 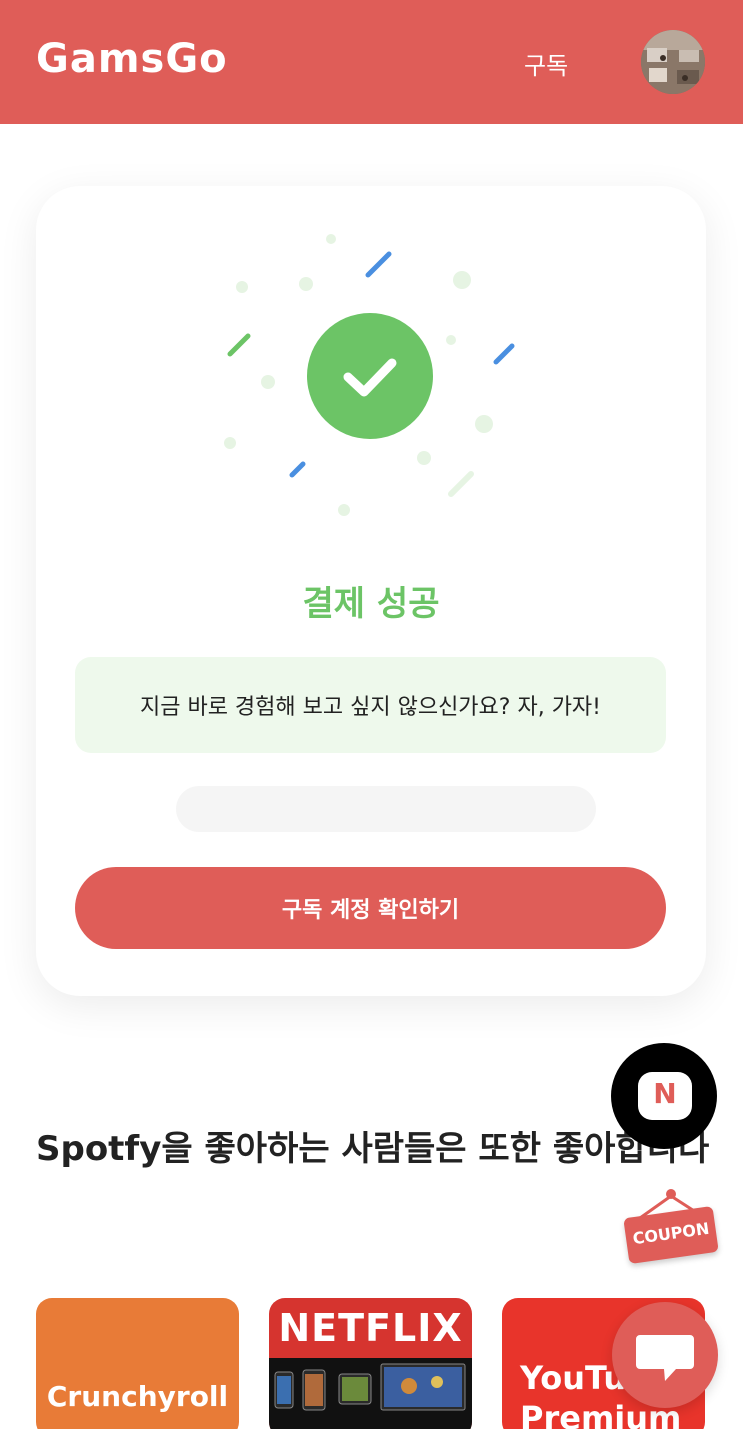 I want to click on view-subscription-button: 구독 계정 확인하기, so click(x=370, y=908).